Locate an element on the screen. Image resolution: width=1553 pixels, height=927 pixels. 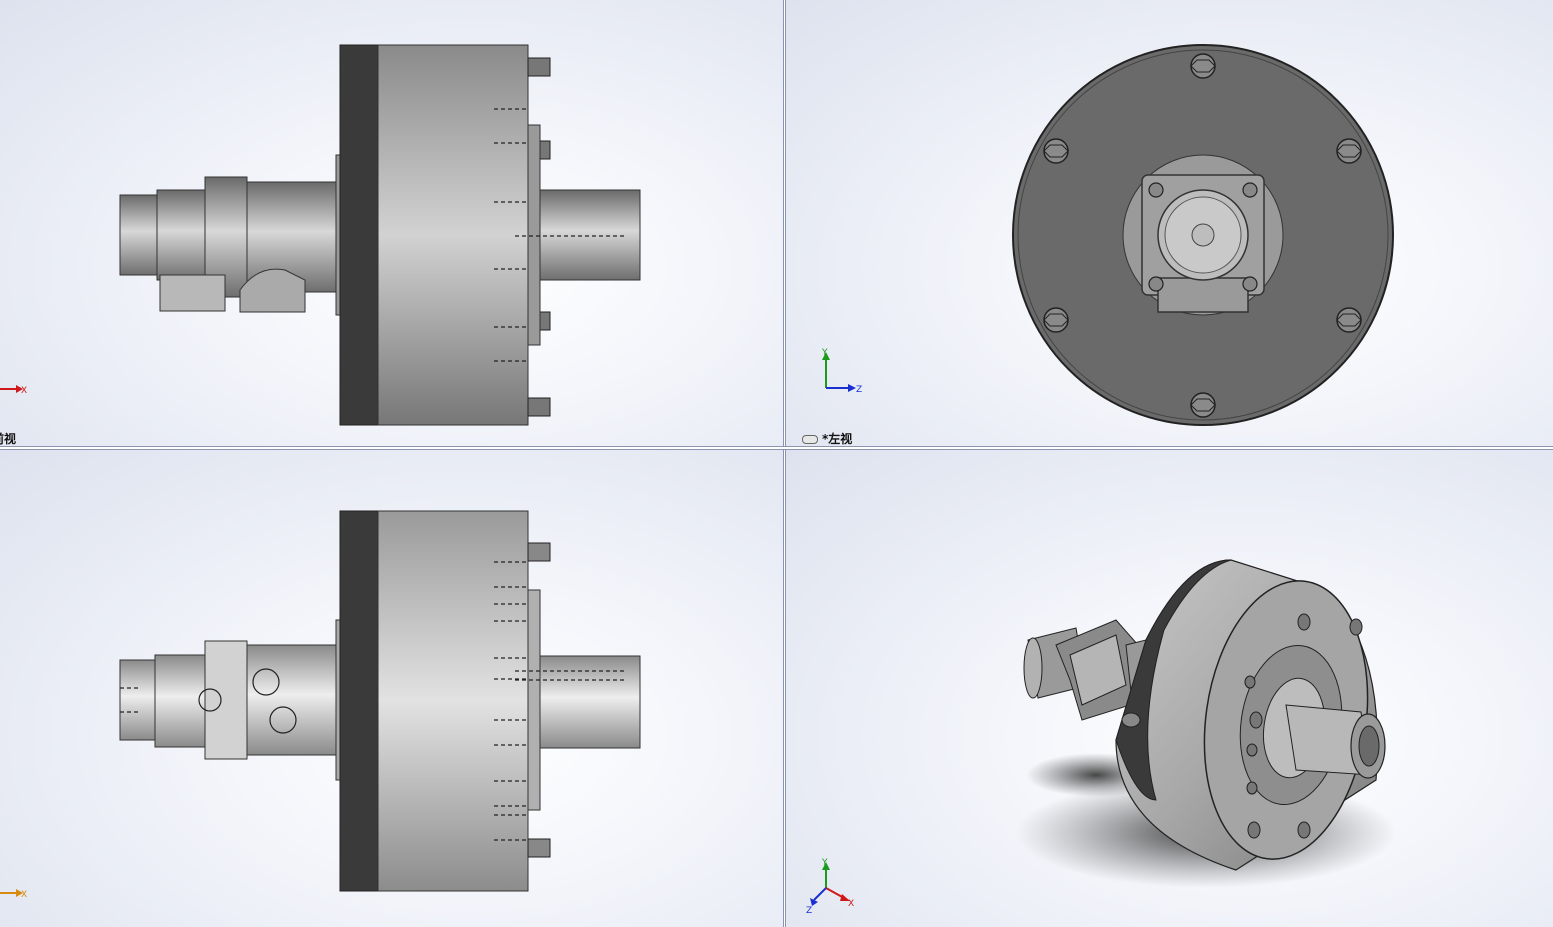
left-axis-y-label: Y is located at coordinates (824, 353).